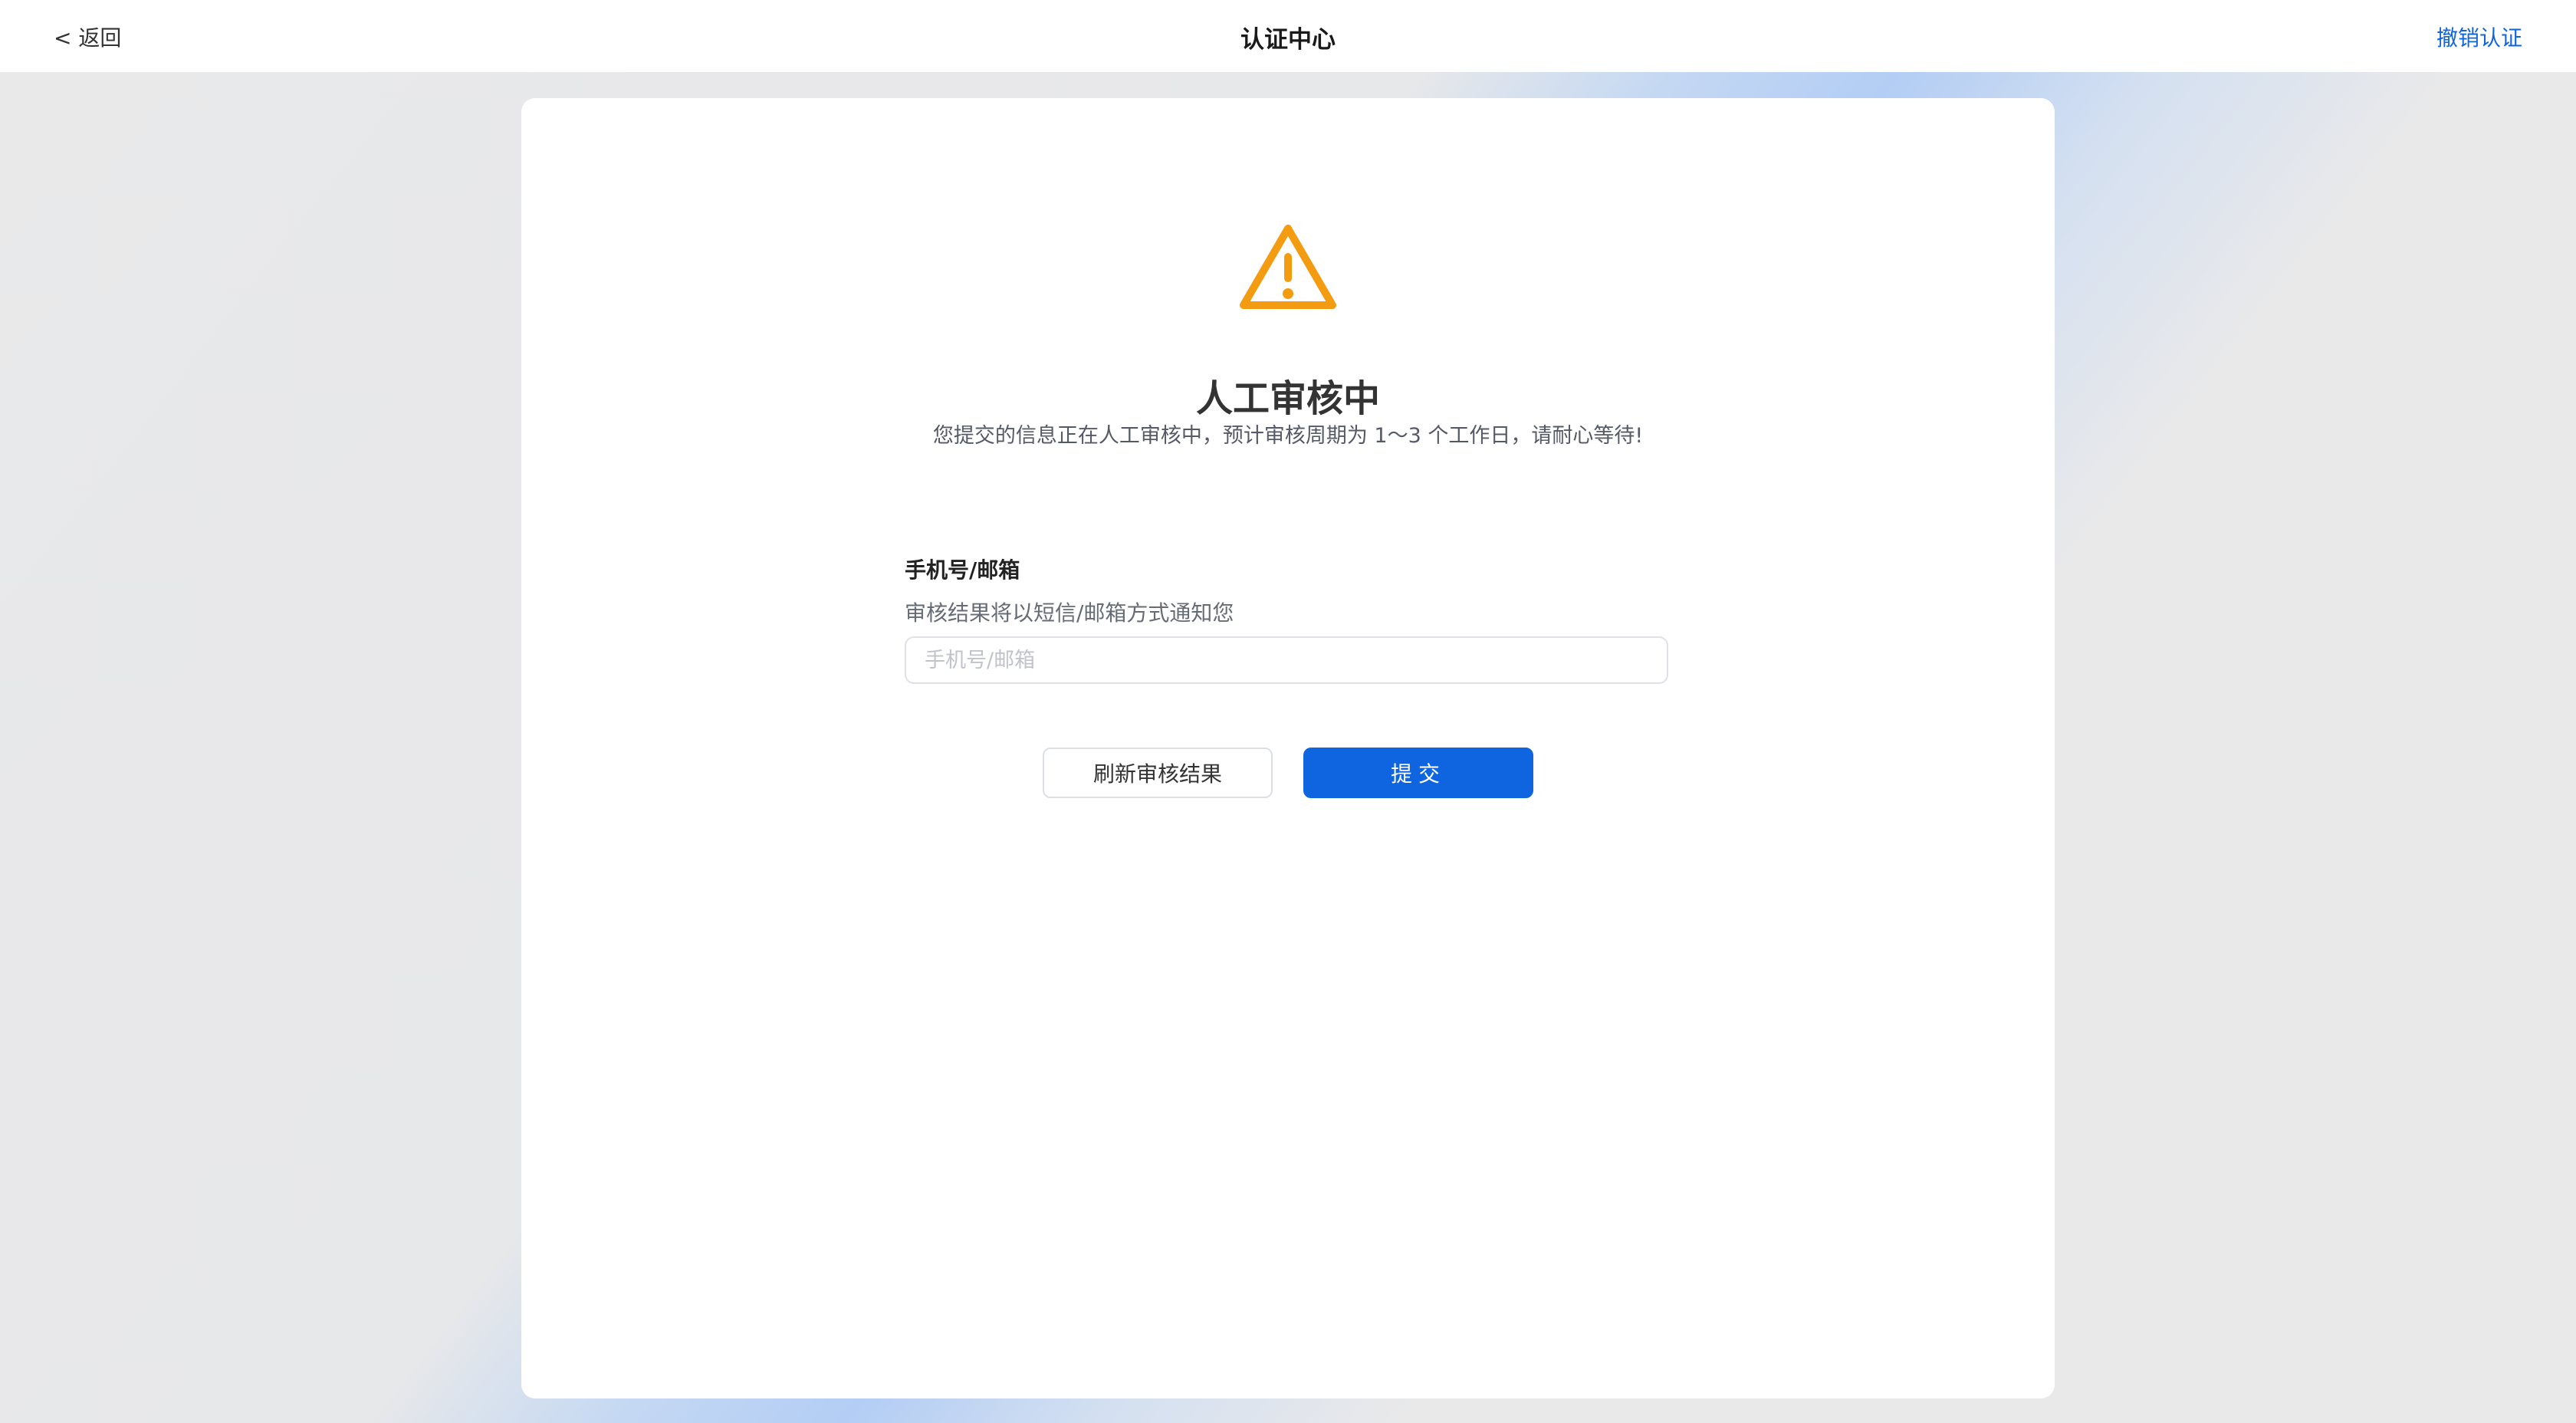 The image size is (2576, 1423). Describe the element at coordinates (1418, 773) in the screenshot. I see `submit-button: 提交` at that location.